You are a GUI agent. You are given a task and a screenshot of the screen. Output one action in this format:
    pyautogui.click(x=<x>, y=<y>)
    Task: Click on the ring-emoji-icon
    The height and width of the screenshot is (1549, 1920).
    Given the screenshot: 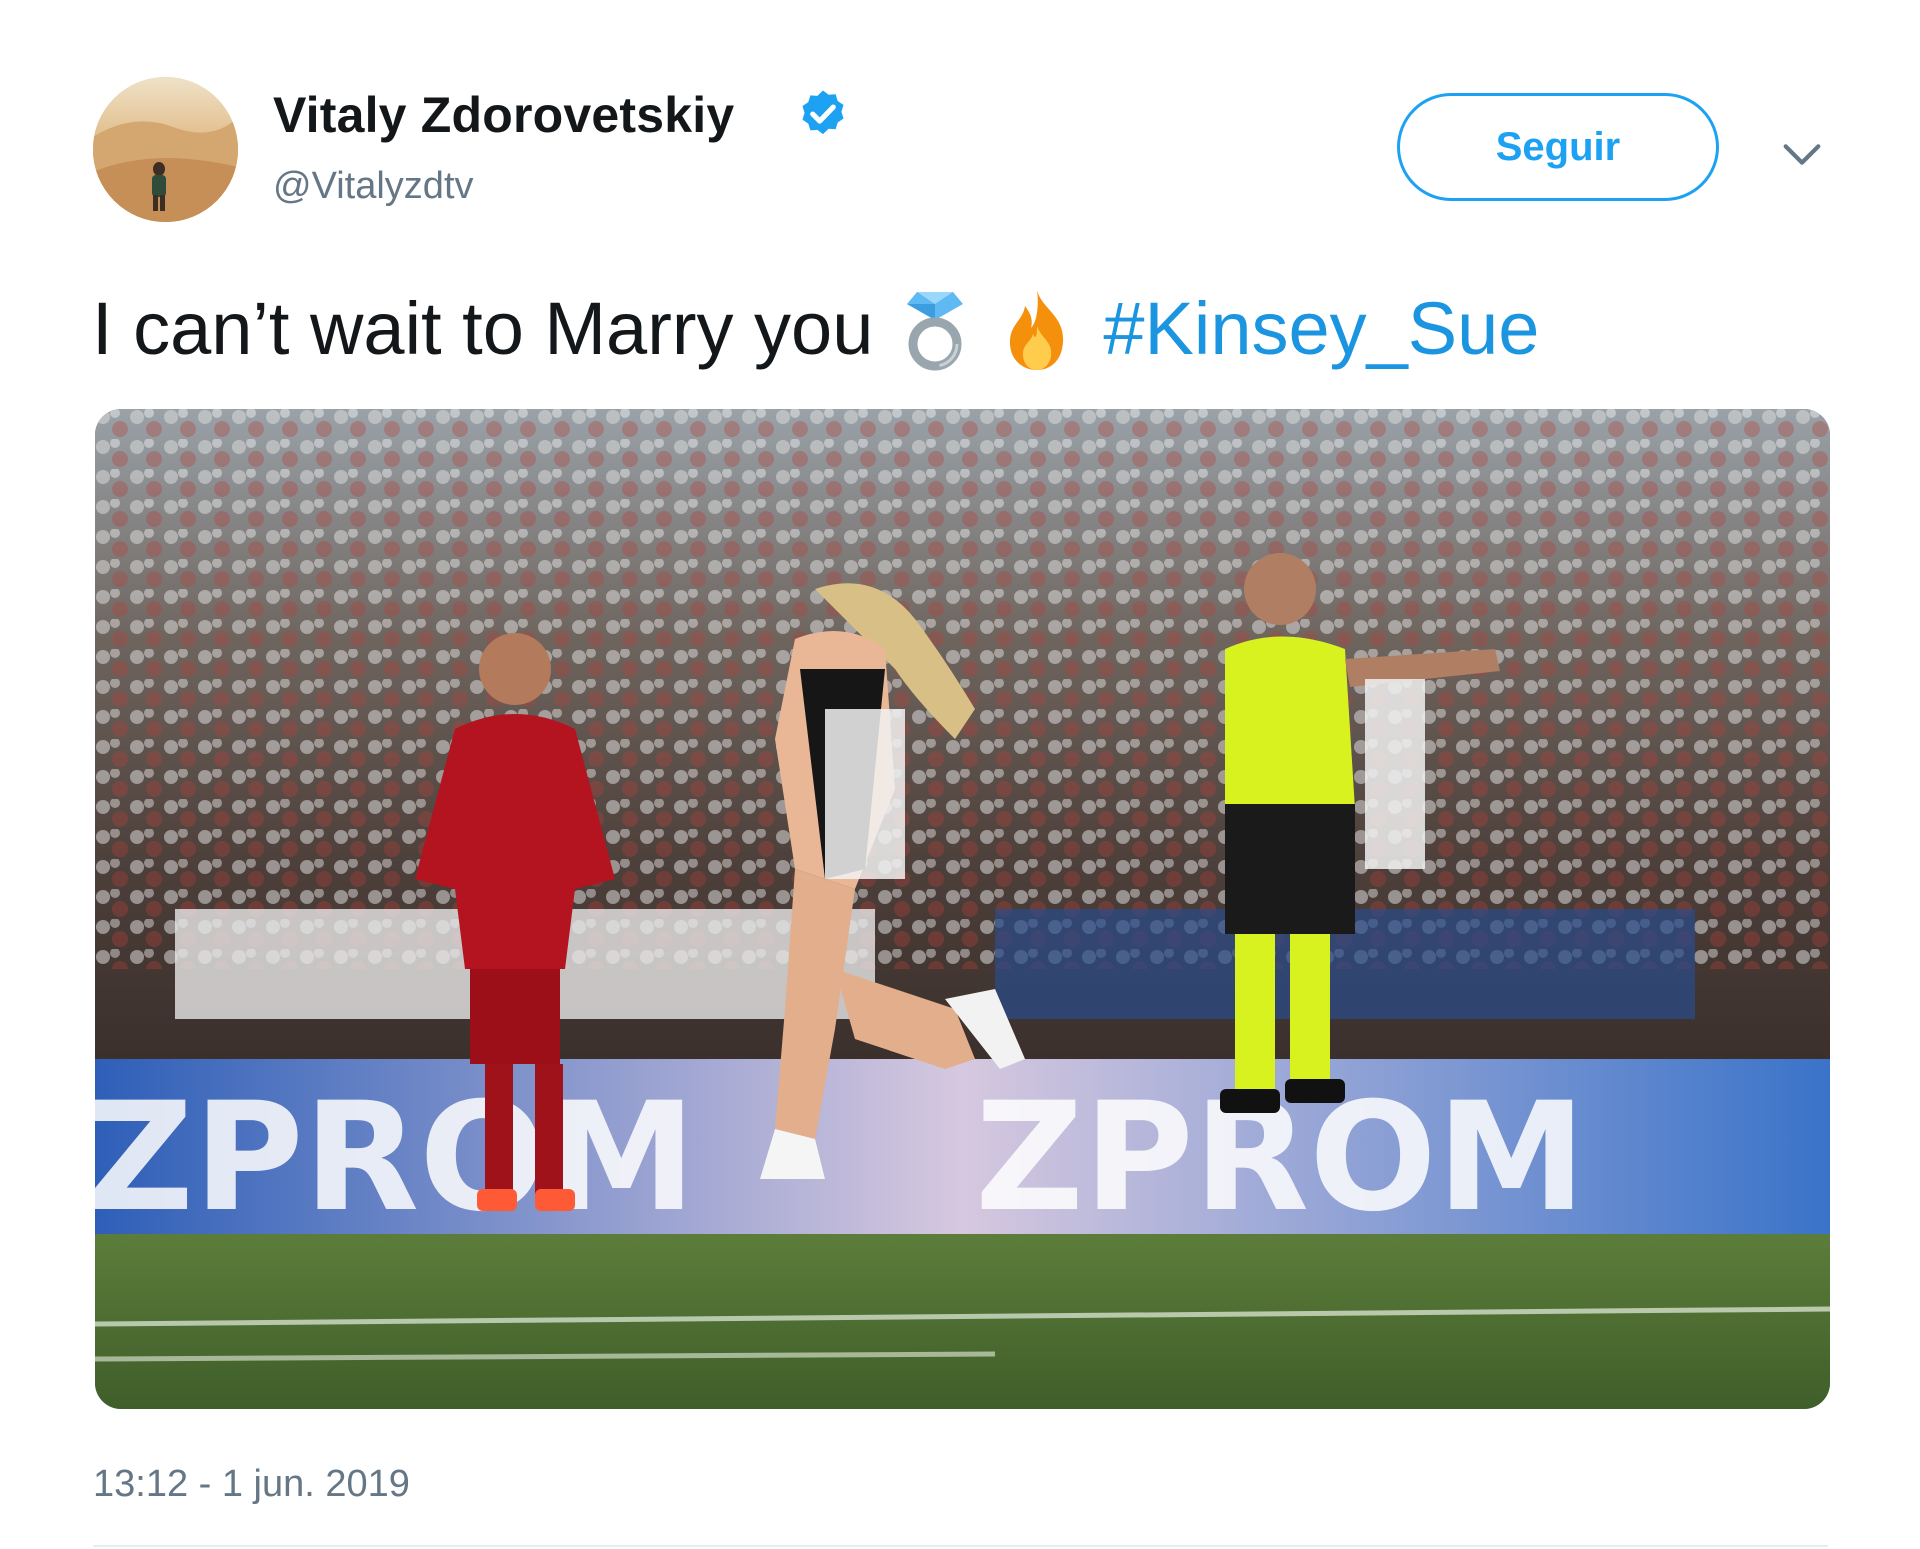 What is the action you would take?
    pyautogui.click(x=935, y=329)
    